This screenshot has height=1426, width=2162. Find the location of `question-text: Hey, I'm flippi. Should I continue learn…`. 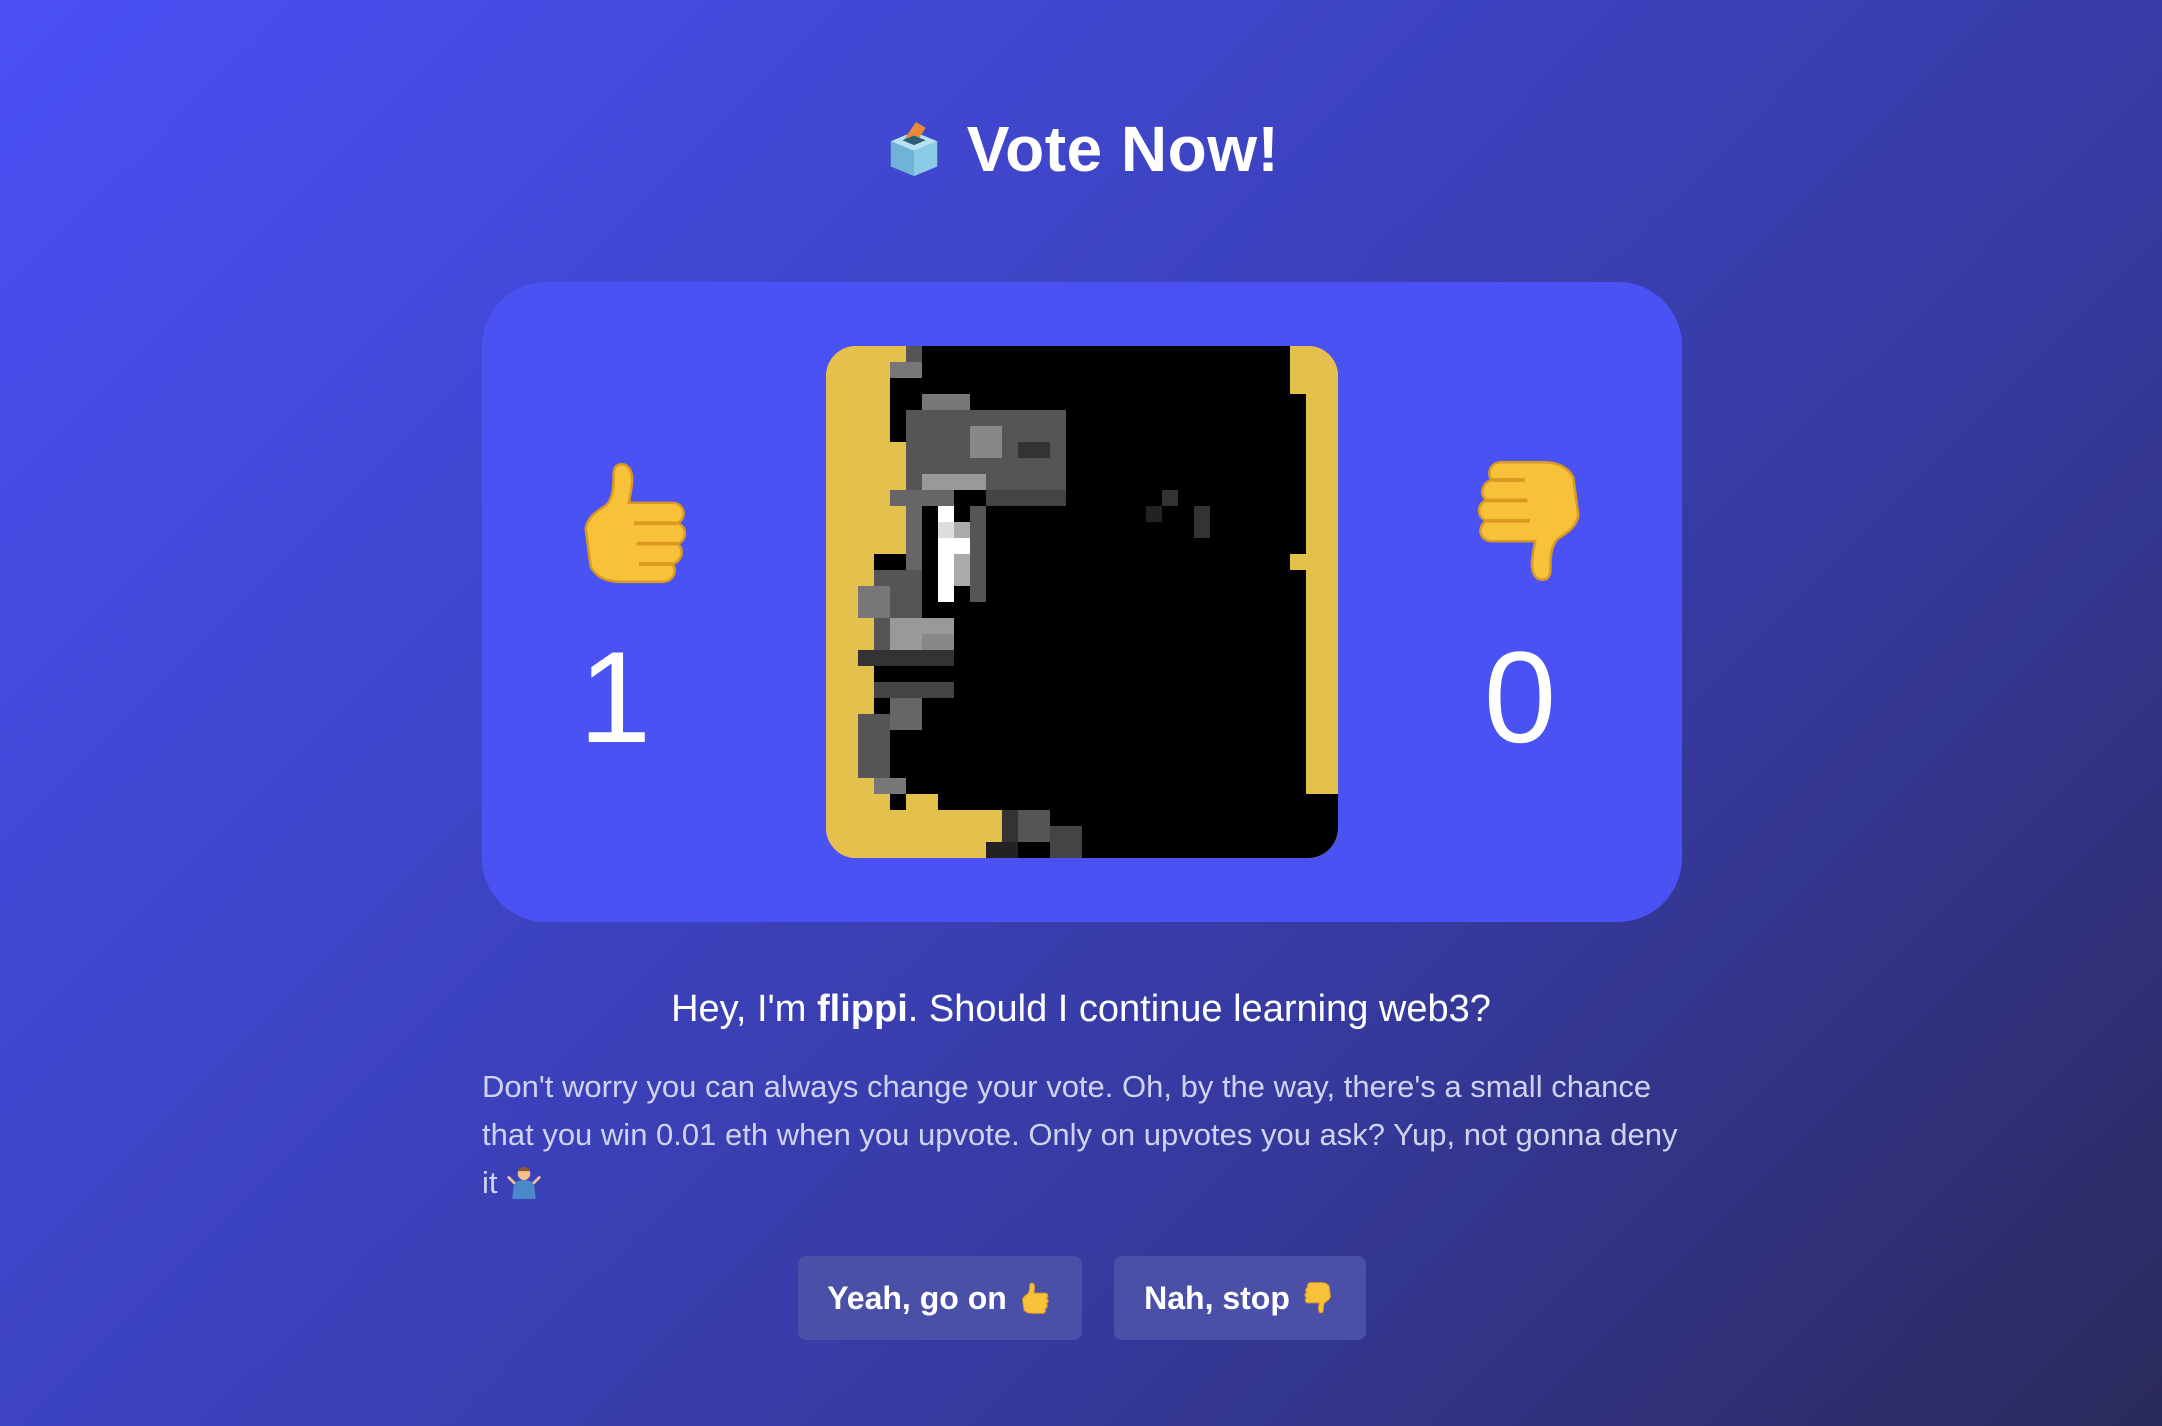

question-text: Hey, I'm flippi. Should I continue learn… is located at coordinates (1081, 1009).